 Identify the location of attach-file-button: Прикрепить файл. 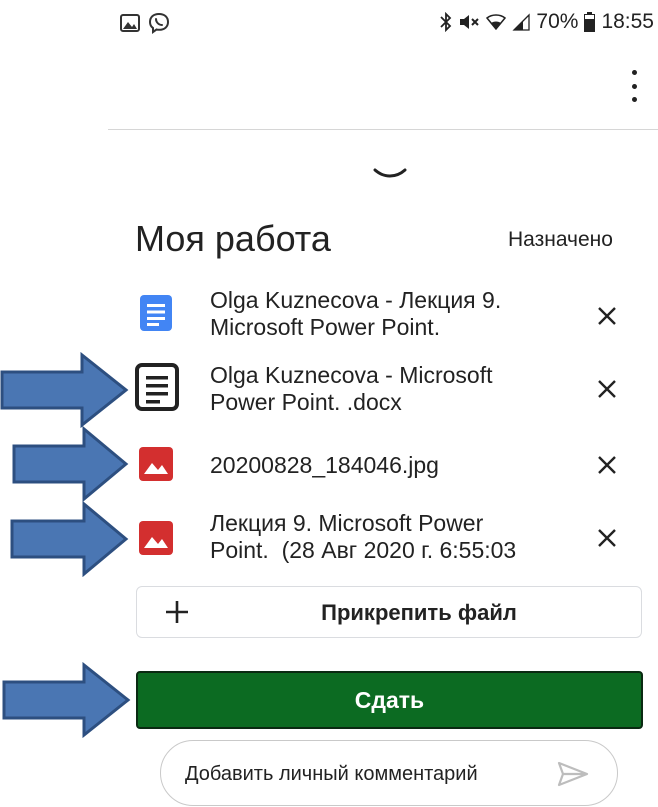
(389, 612).